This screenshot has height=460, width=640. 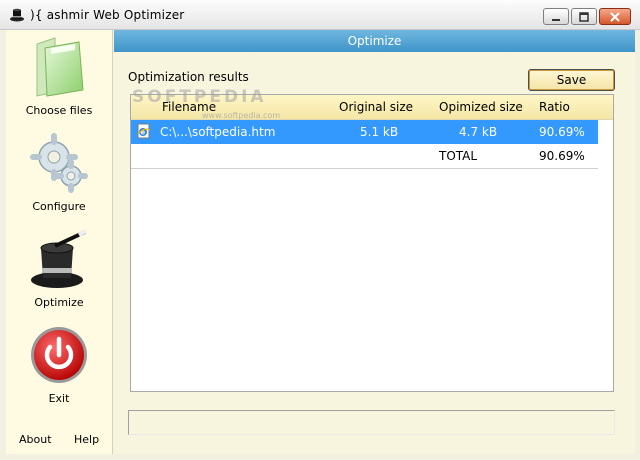 I want to click on cell-optimized-size: 4.7 kB, so click(x=478, y=132).